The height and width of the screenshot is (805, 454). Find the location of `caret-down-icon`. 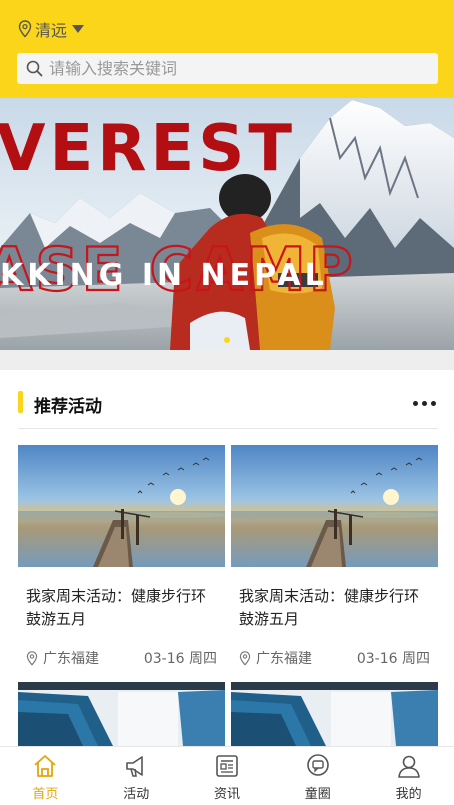

caret-down-icon is located at coordinates (78, 29).